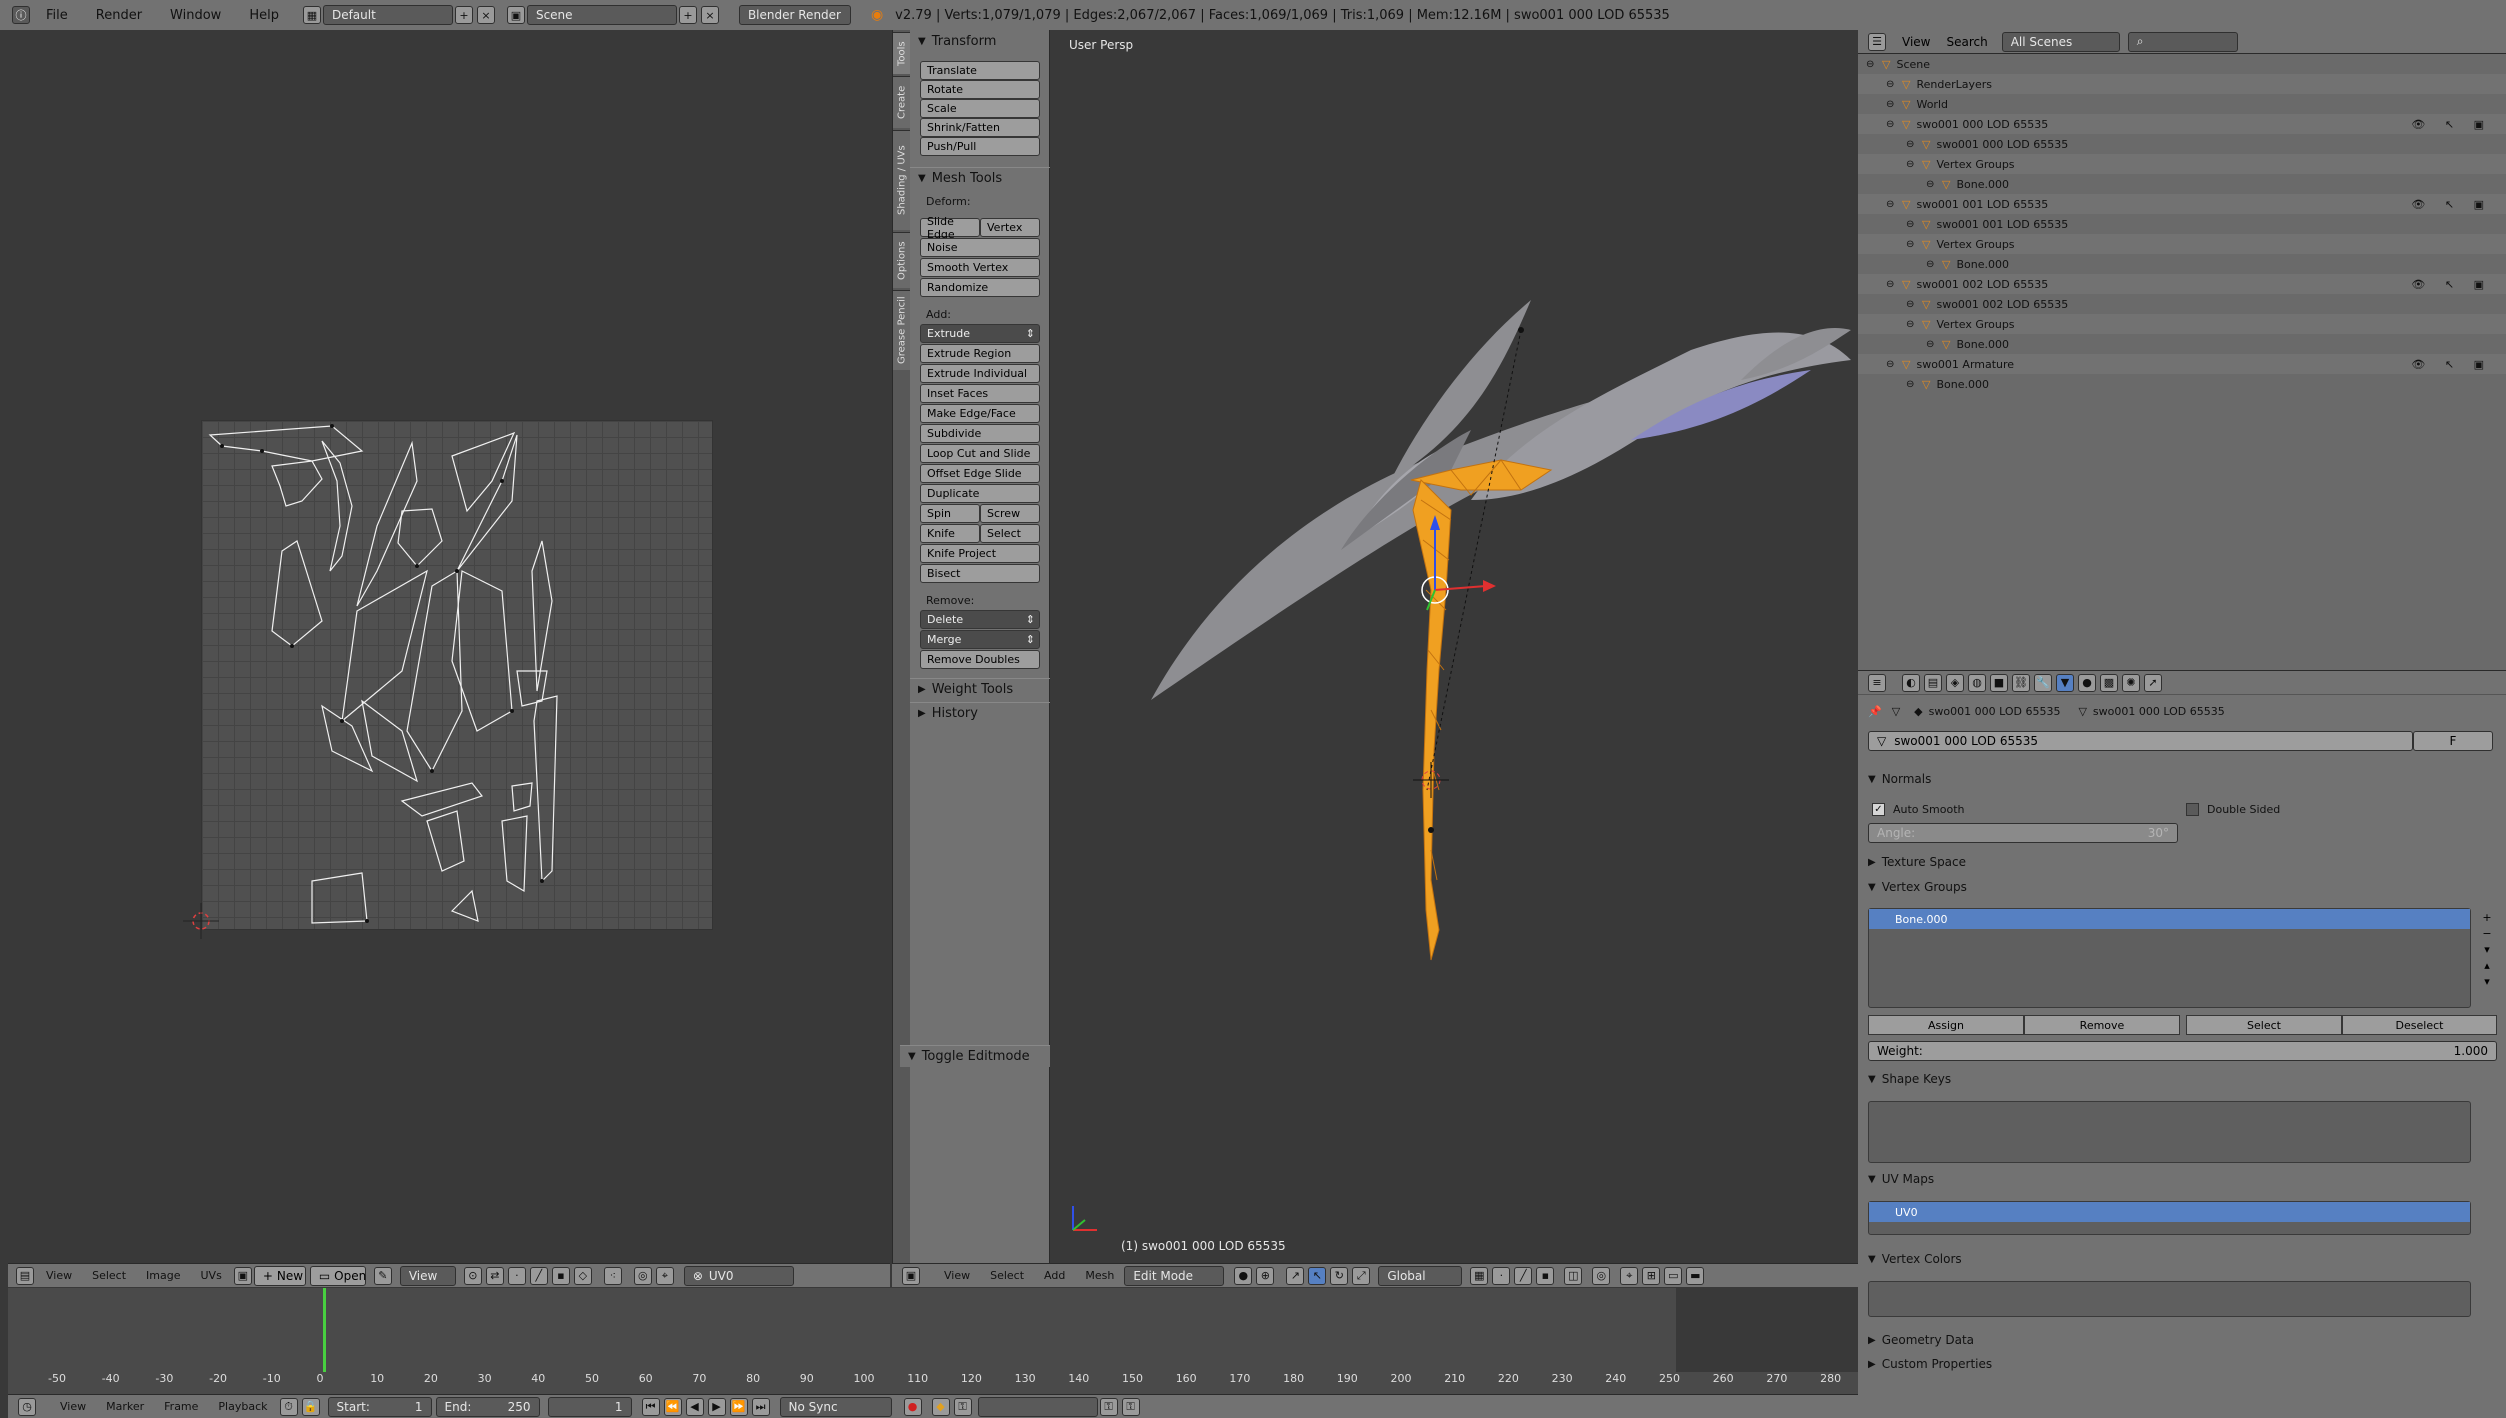  I want to click on timeline-menu-frame: Frame, so click(181, 1406).